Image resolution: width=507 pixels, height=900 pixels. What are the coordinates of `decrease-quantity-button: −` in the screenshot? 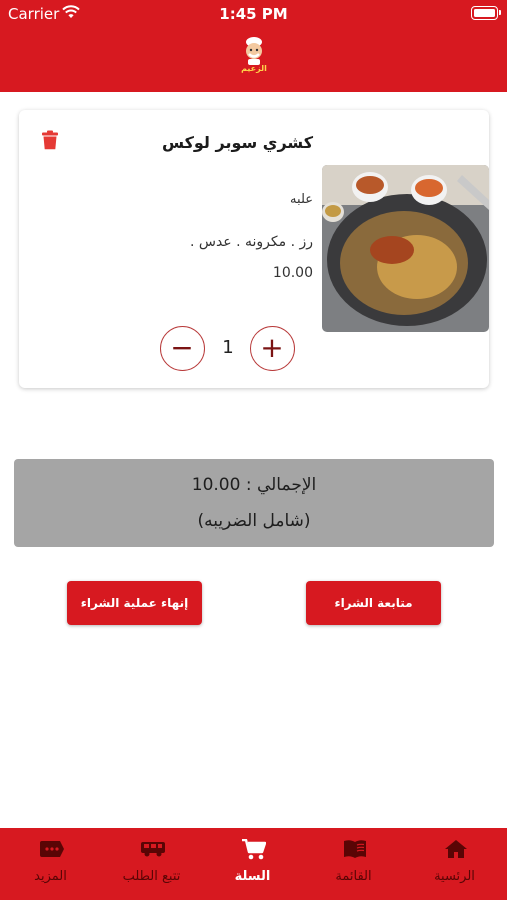 It's located at (182, 348).